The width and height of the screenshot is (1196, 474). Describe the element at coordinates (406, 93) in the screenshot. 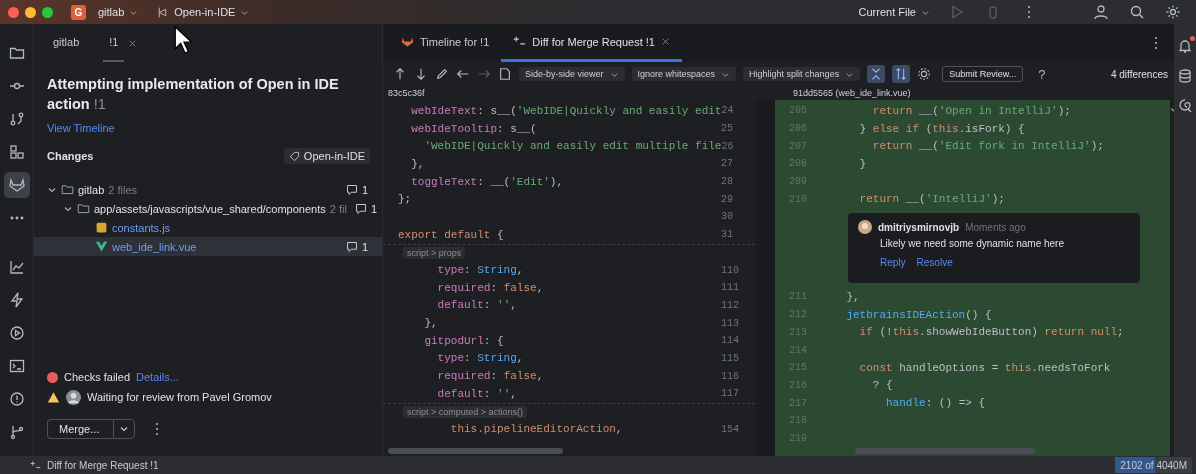

I see `file-revision: 83c5c36f` at that location.